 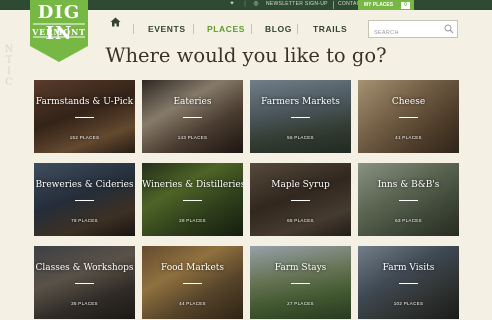 What do you see at coordinates (192, 268) in the screenshot?
I see `category-title: Food Markets` at bounding box center [192, 268].